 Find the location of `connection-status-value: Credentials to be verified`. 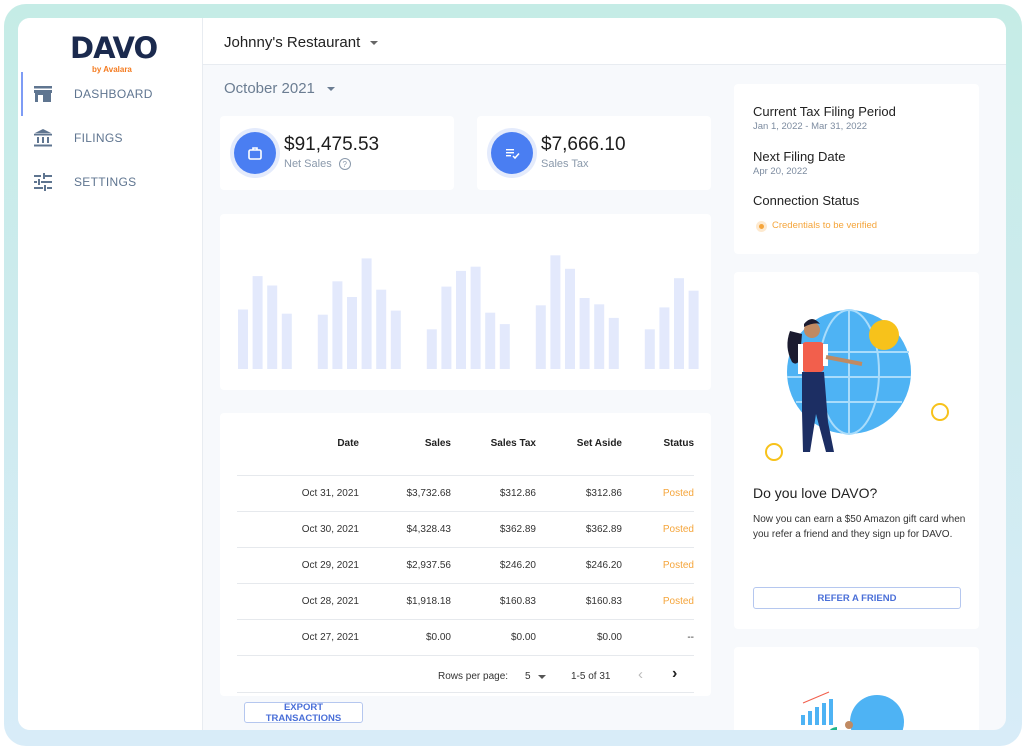

connection-status-value: Credentials to be verified is located at coordinates (825, 225).